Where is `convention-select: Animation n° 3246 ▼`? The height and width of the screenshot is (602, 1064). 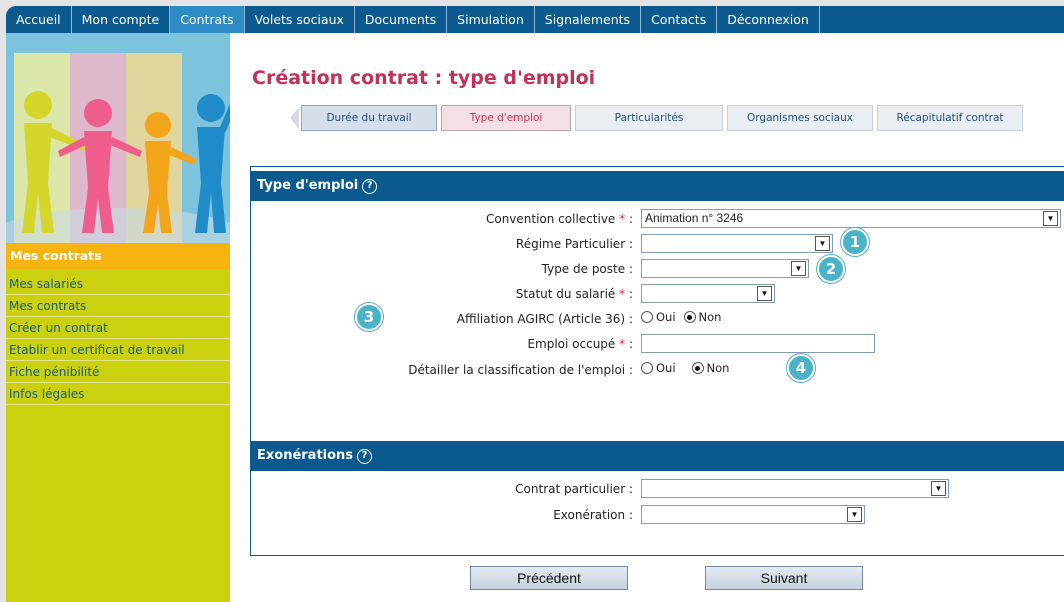
convention-select: Animation n° 3246 ▼ is located at coordinates (851, 218).